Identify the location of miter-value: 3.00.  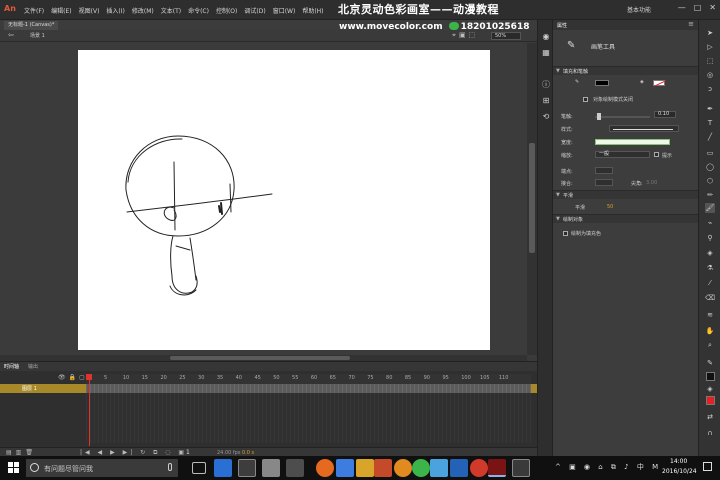
(651, 183).